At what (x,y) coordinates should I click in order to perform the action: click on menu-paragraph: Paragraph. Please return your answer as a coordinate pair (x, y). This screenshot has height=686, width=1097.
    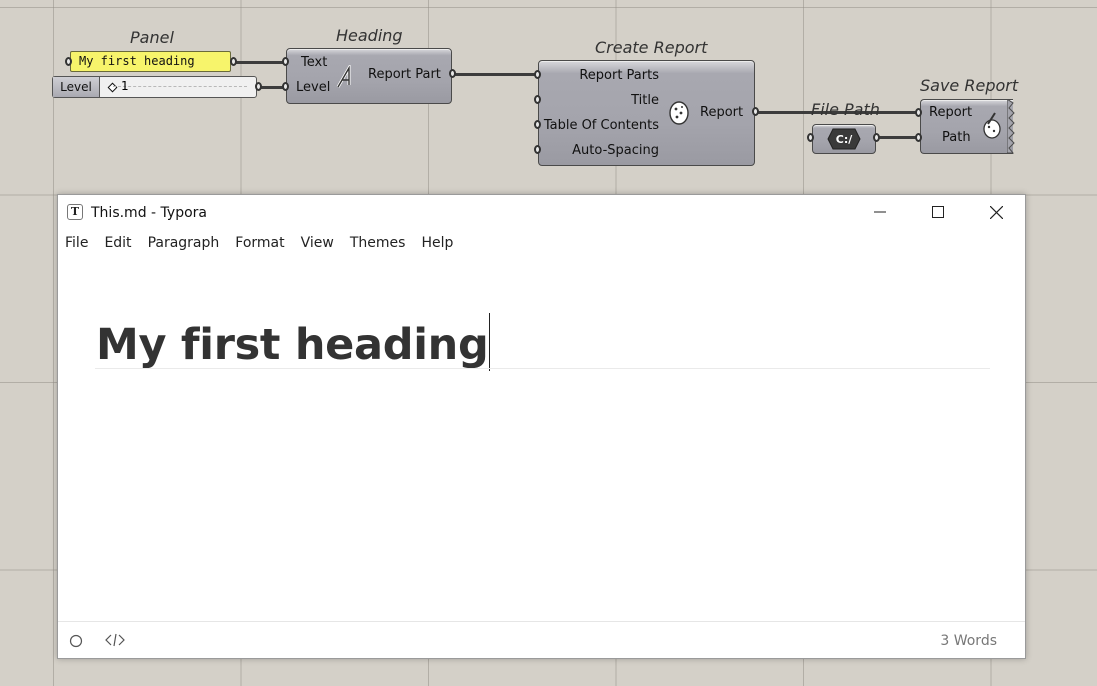
    Looking at the image, I should click on (184, 244).